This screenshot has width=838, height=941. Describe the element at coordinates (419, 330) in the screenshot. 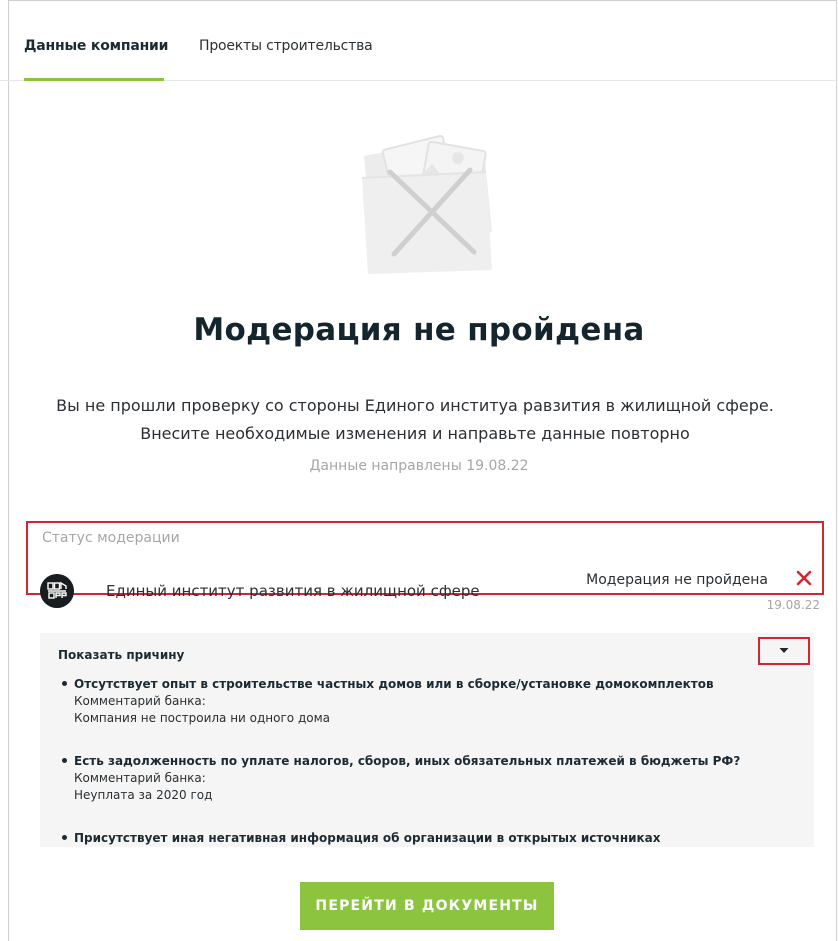

I see `page-title: Модерация не пройдена` at that location.